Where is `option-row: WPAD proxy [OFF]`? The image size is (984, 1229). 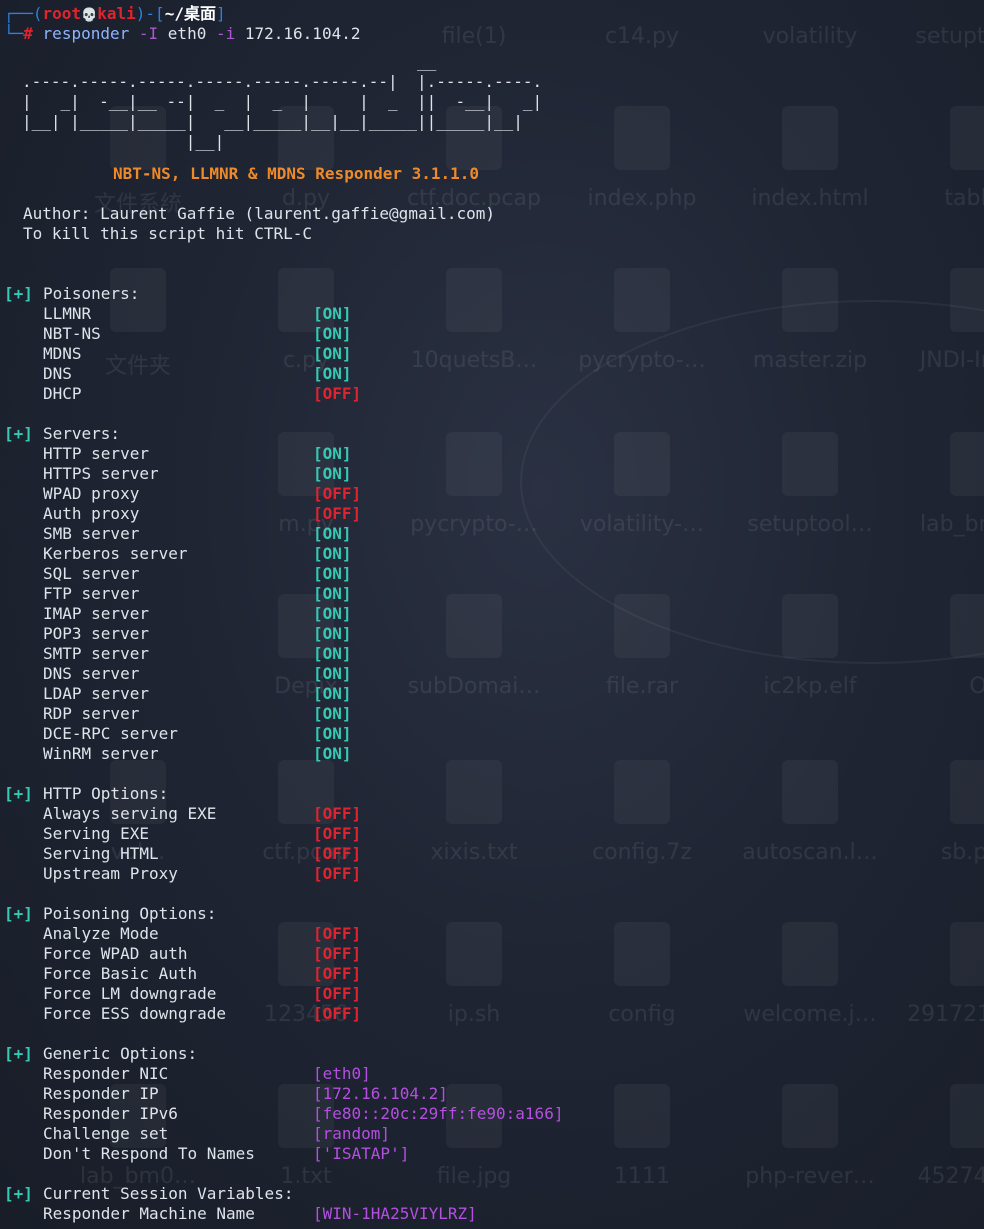 option-row: WPAD proxy [OFF] is located at coordinates (492, 494).